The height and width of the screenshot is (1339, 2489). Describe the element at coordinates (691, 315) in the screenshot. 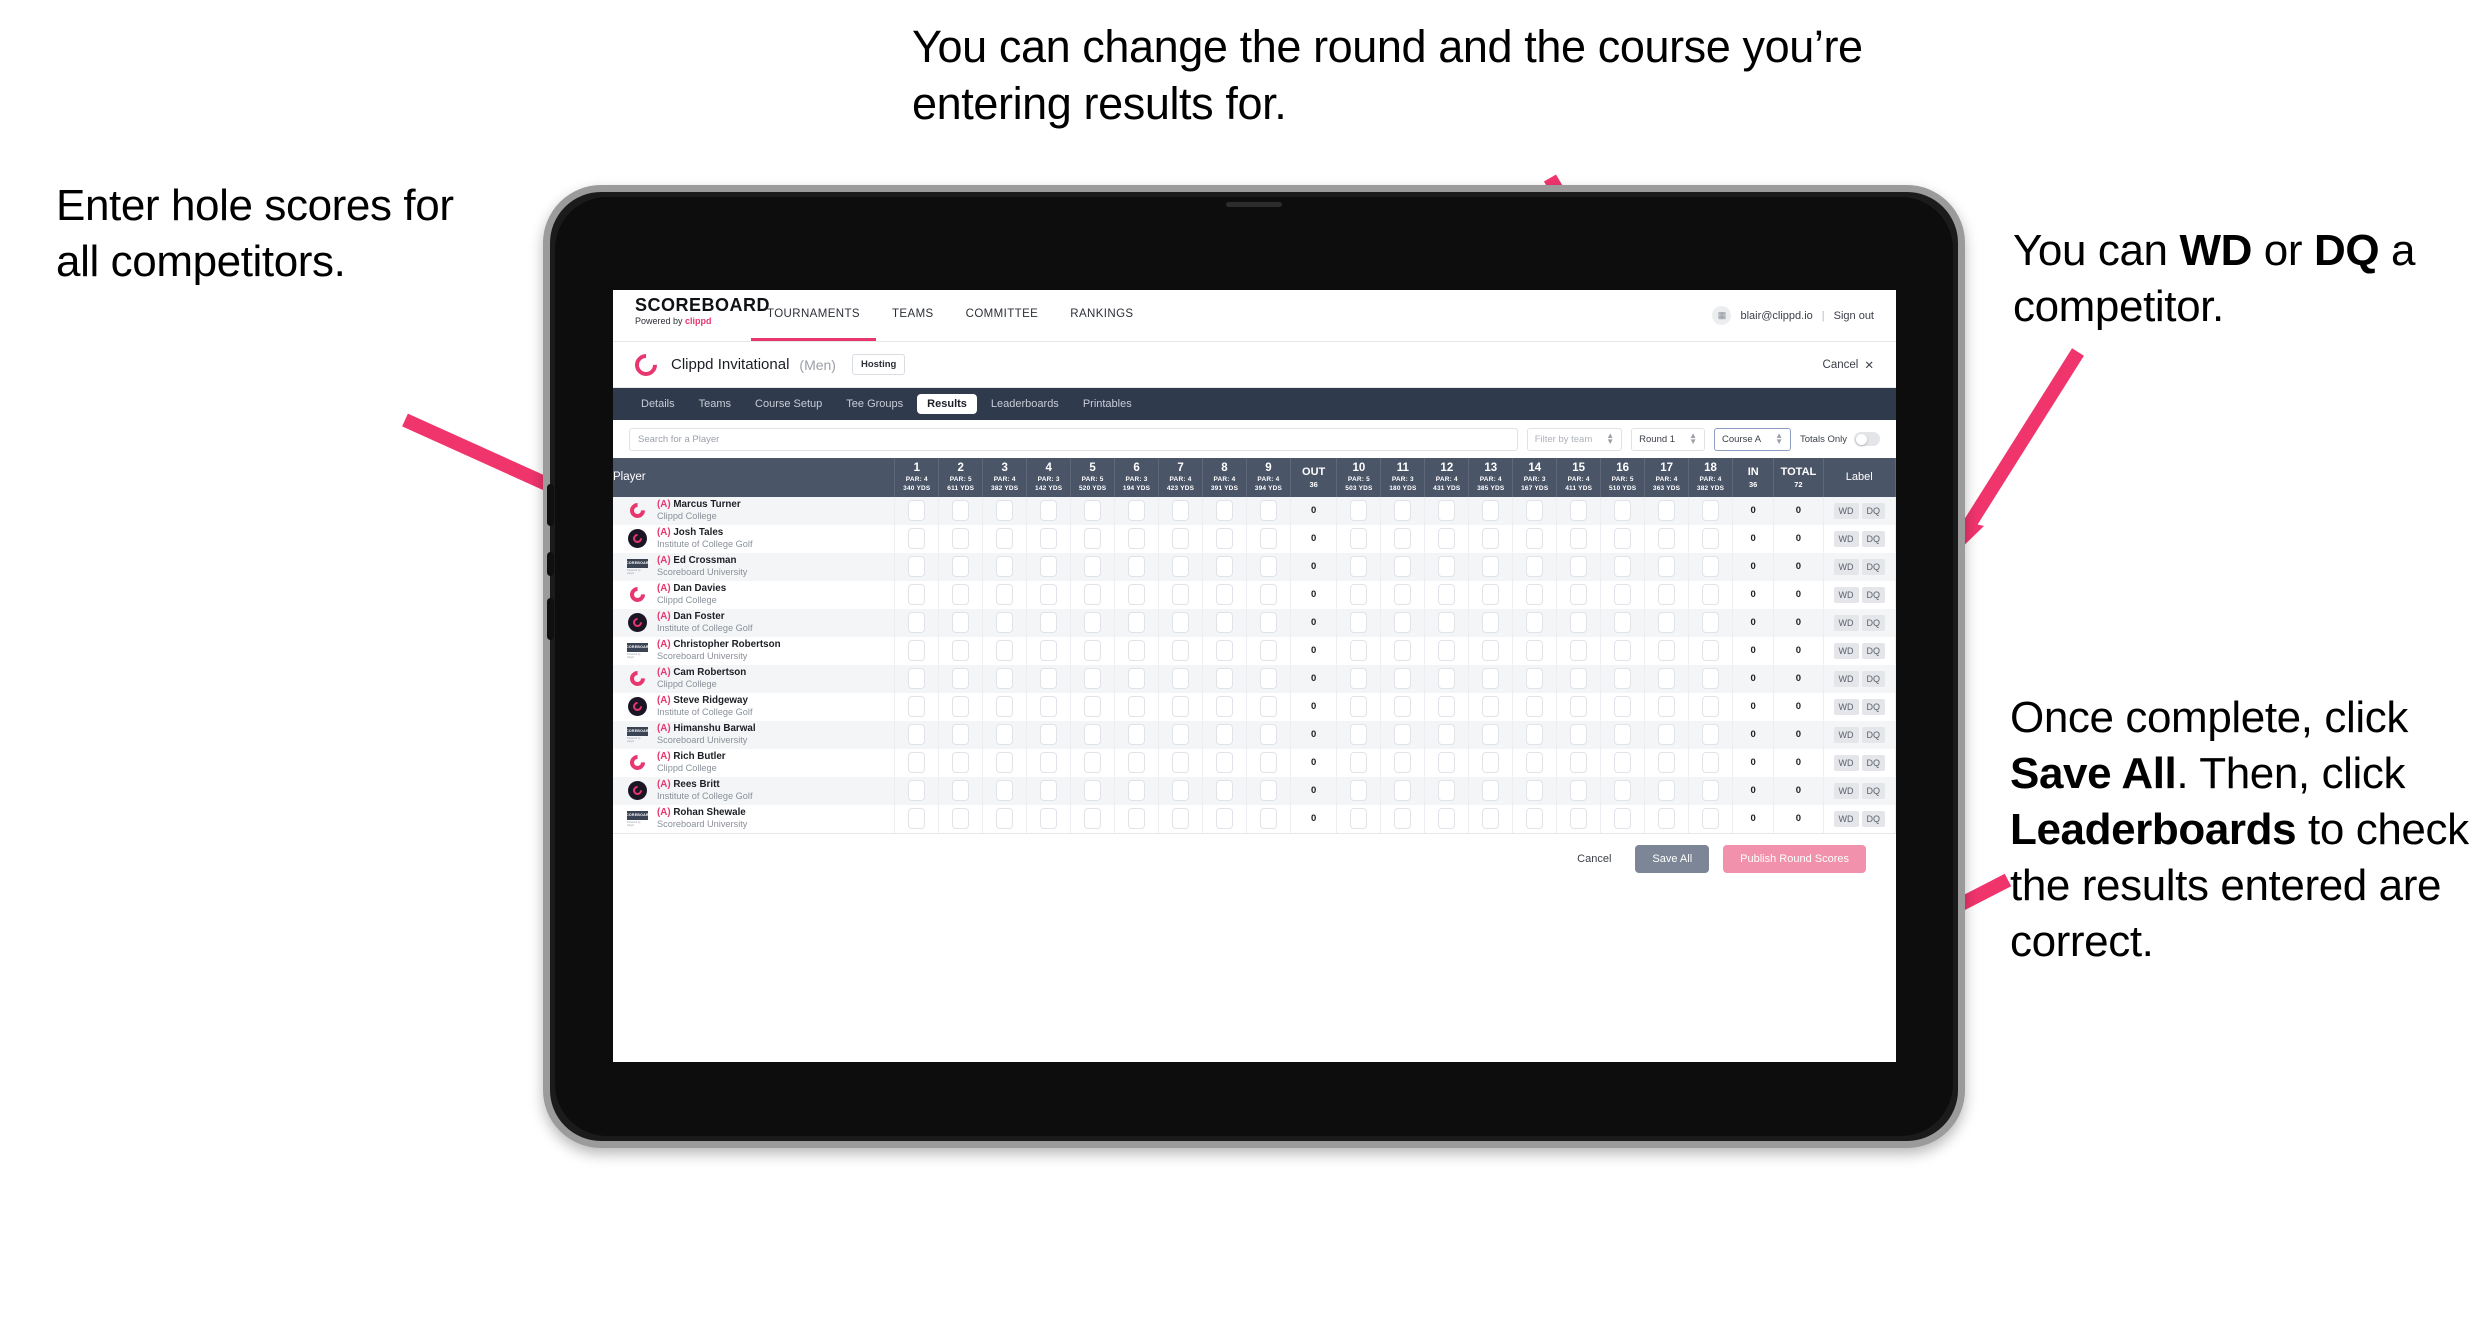

I see `brand-logo: SCOREBOARD Powered by clippd` at that location.